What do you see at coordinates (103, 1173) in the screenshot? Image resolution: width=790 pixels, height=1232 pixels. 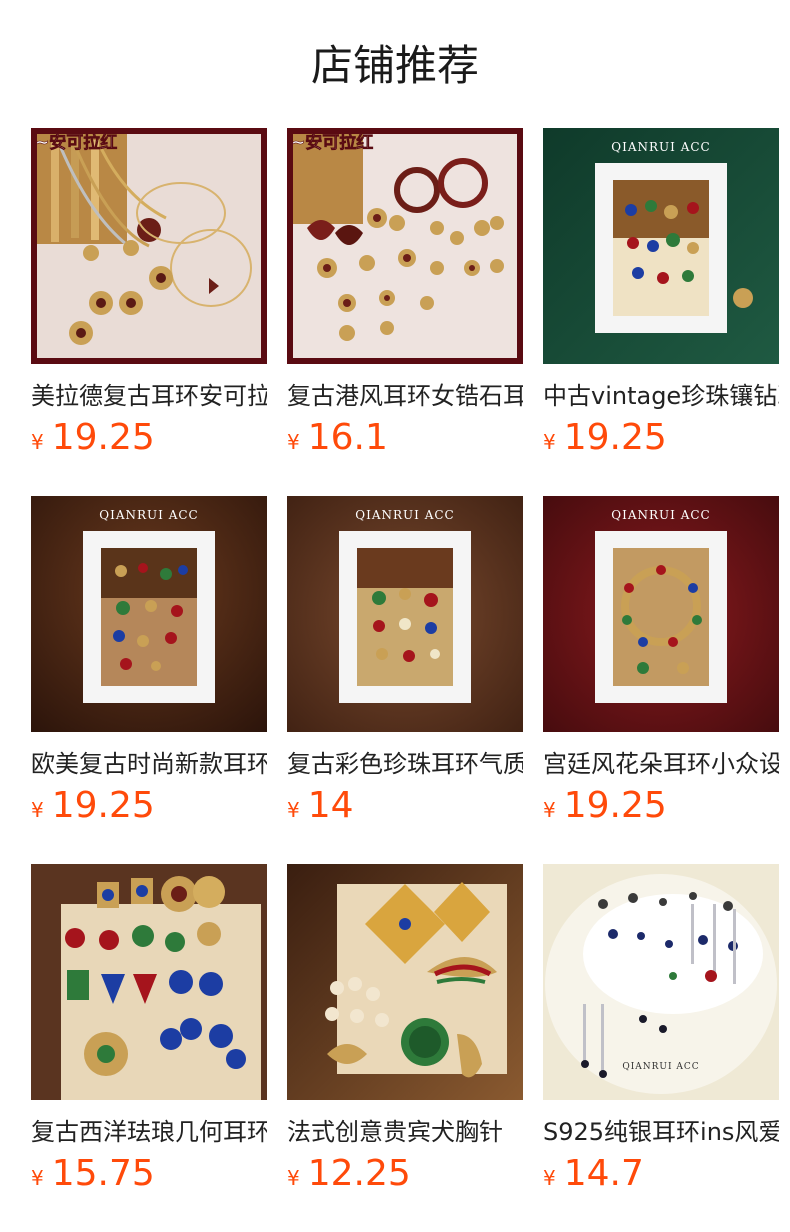 I see `product-price: 15.75` at bounding box center [103, 1173].